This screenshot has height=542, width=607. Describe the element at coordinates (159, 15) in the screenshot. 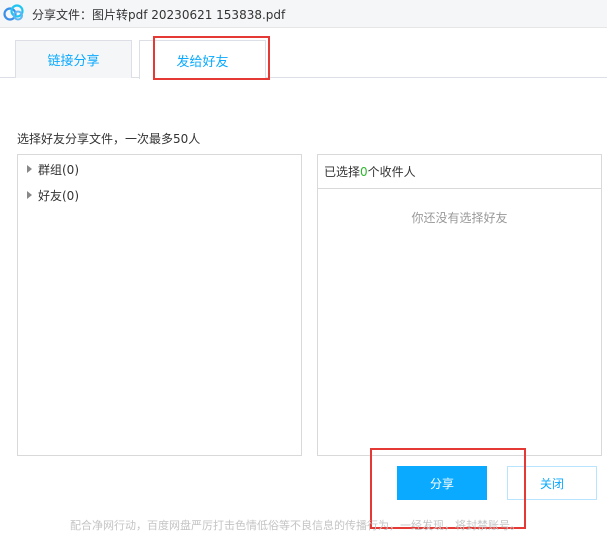

I see `window-title: 分享文件：图片转pdf 20230621 153838.pdf` at that location.